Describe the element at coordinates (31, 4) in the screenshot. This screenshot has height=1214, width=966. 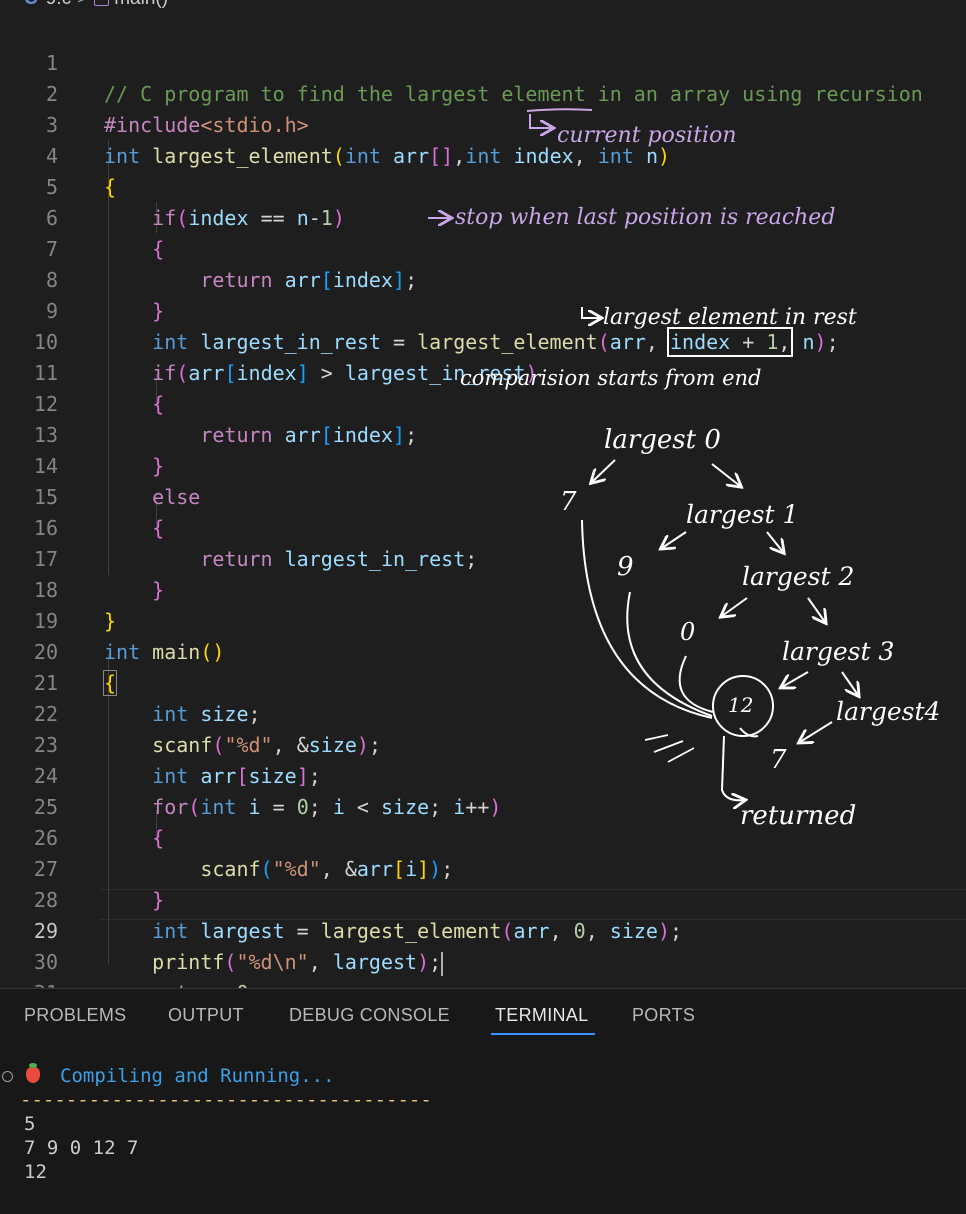
I see `c-file-icon: C` at that location.